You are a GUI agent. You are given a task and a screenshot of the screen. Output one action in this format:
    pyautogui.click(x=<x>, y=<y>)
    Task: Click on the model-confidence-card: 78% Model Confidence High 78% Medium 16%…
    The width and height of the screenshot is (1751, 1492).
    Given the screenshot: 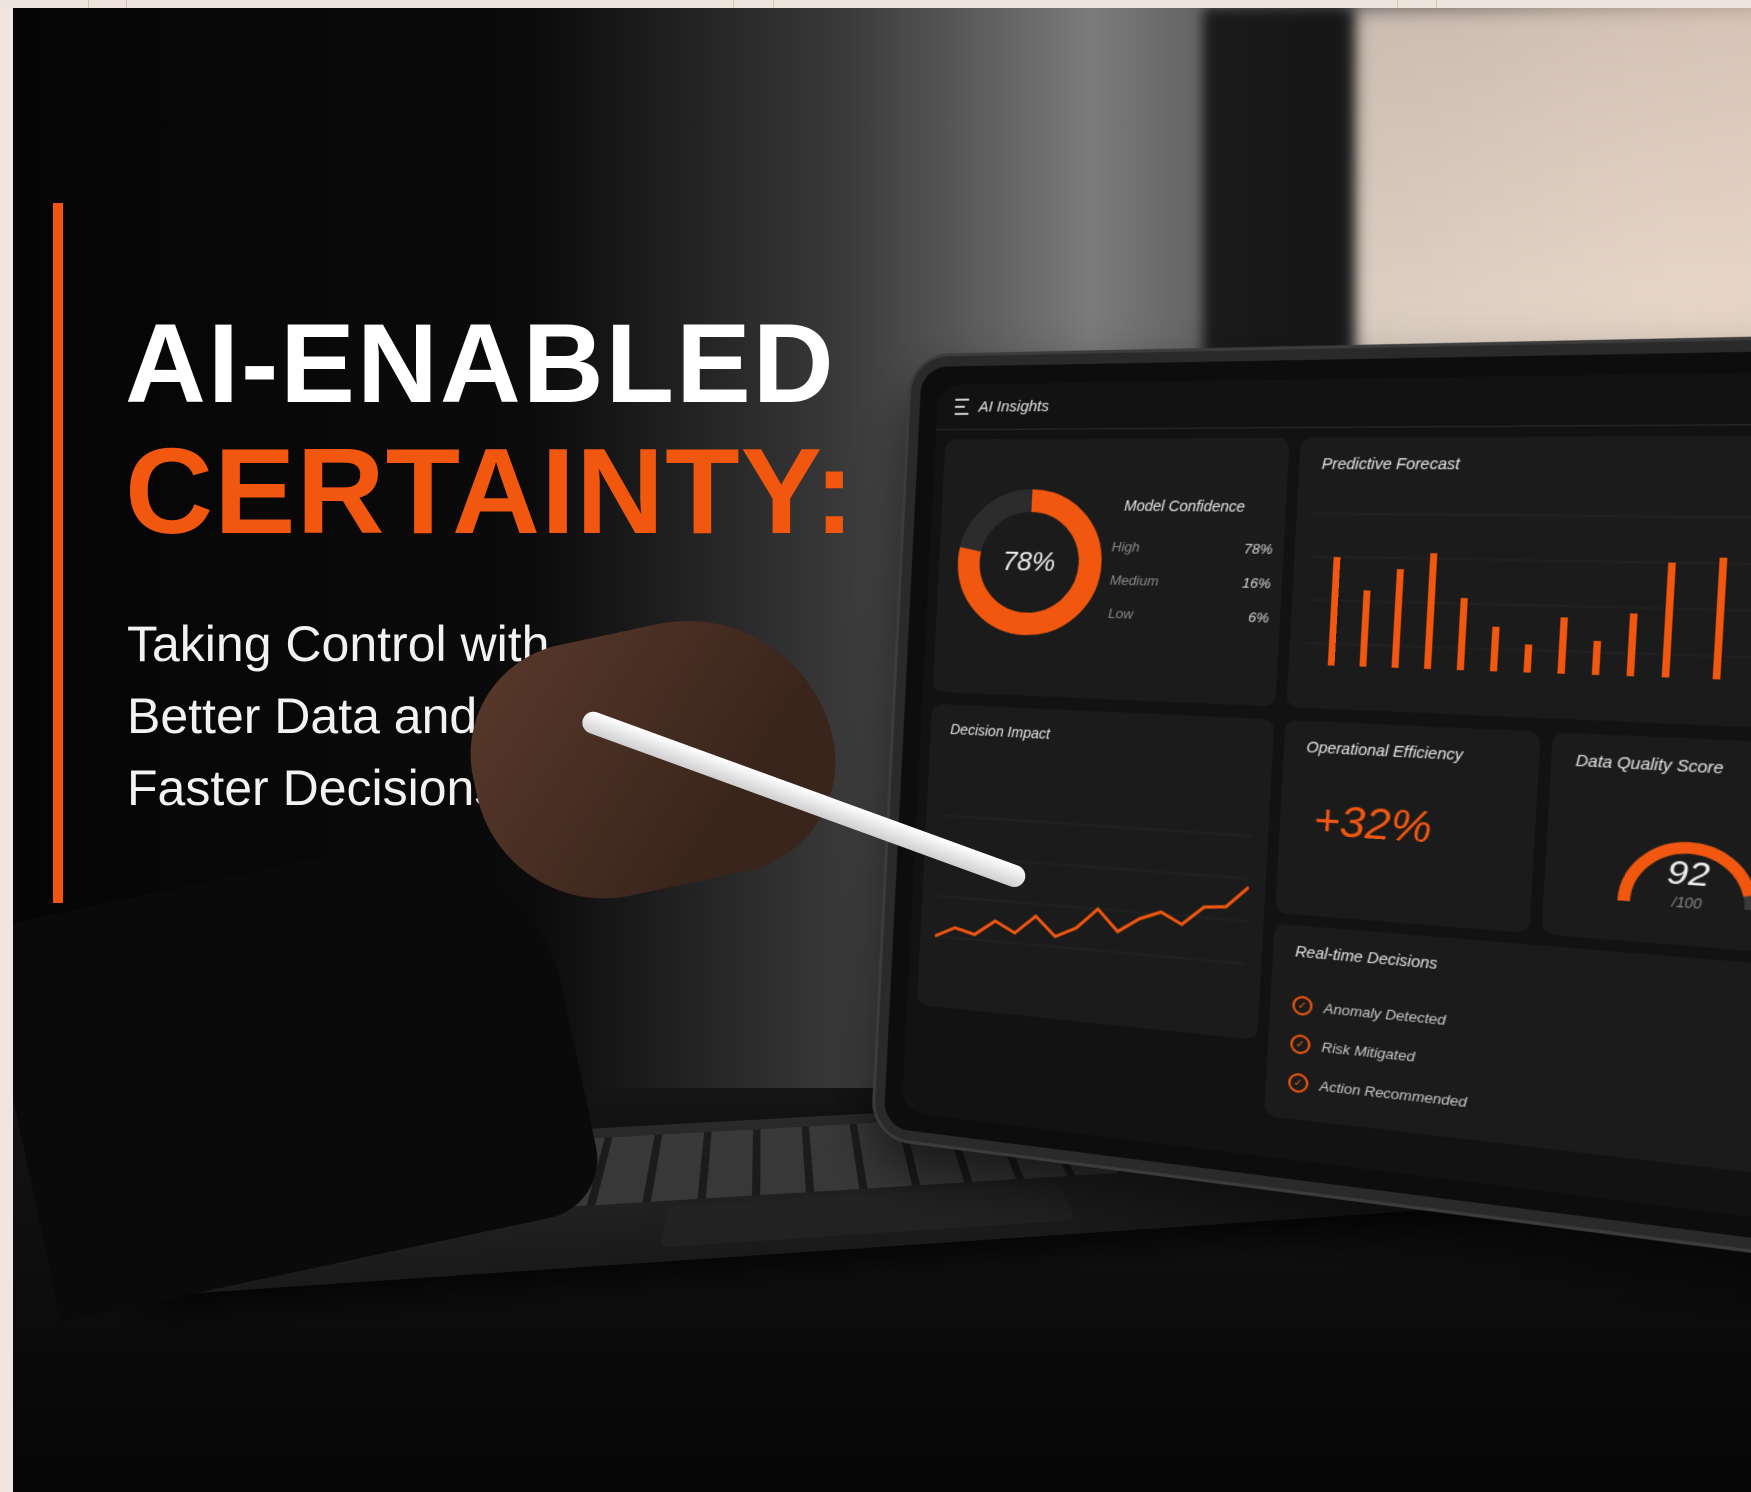 What is the action you would take?
    pyautogui.click(x=1111, y=572)
    